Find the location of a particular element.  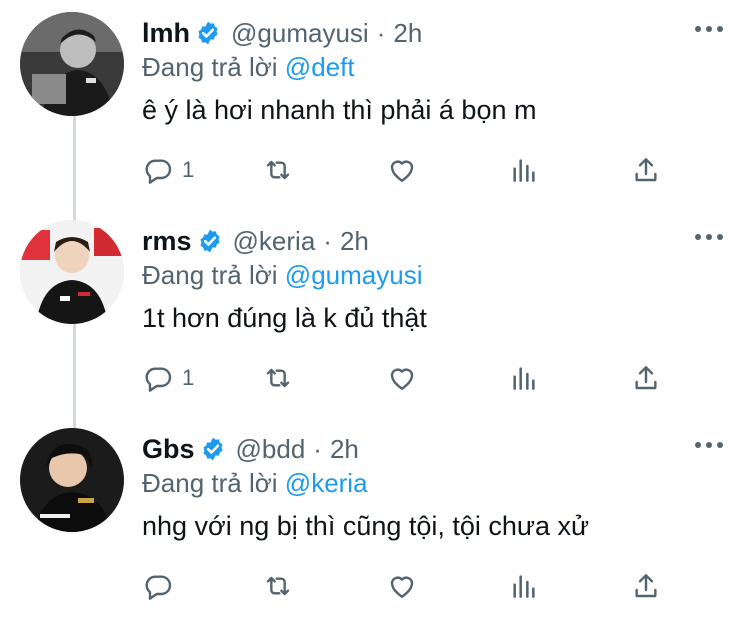

mention-link: @deft is located at coordinates (320, 67).